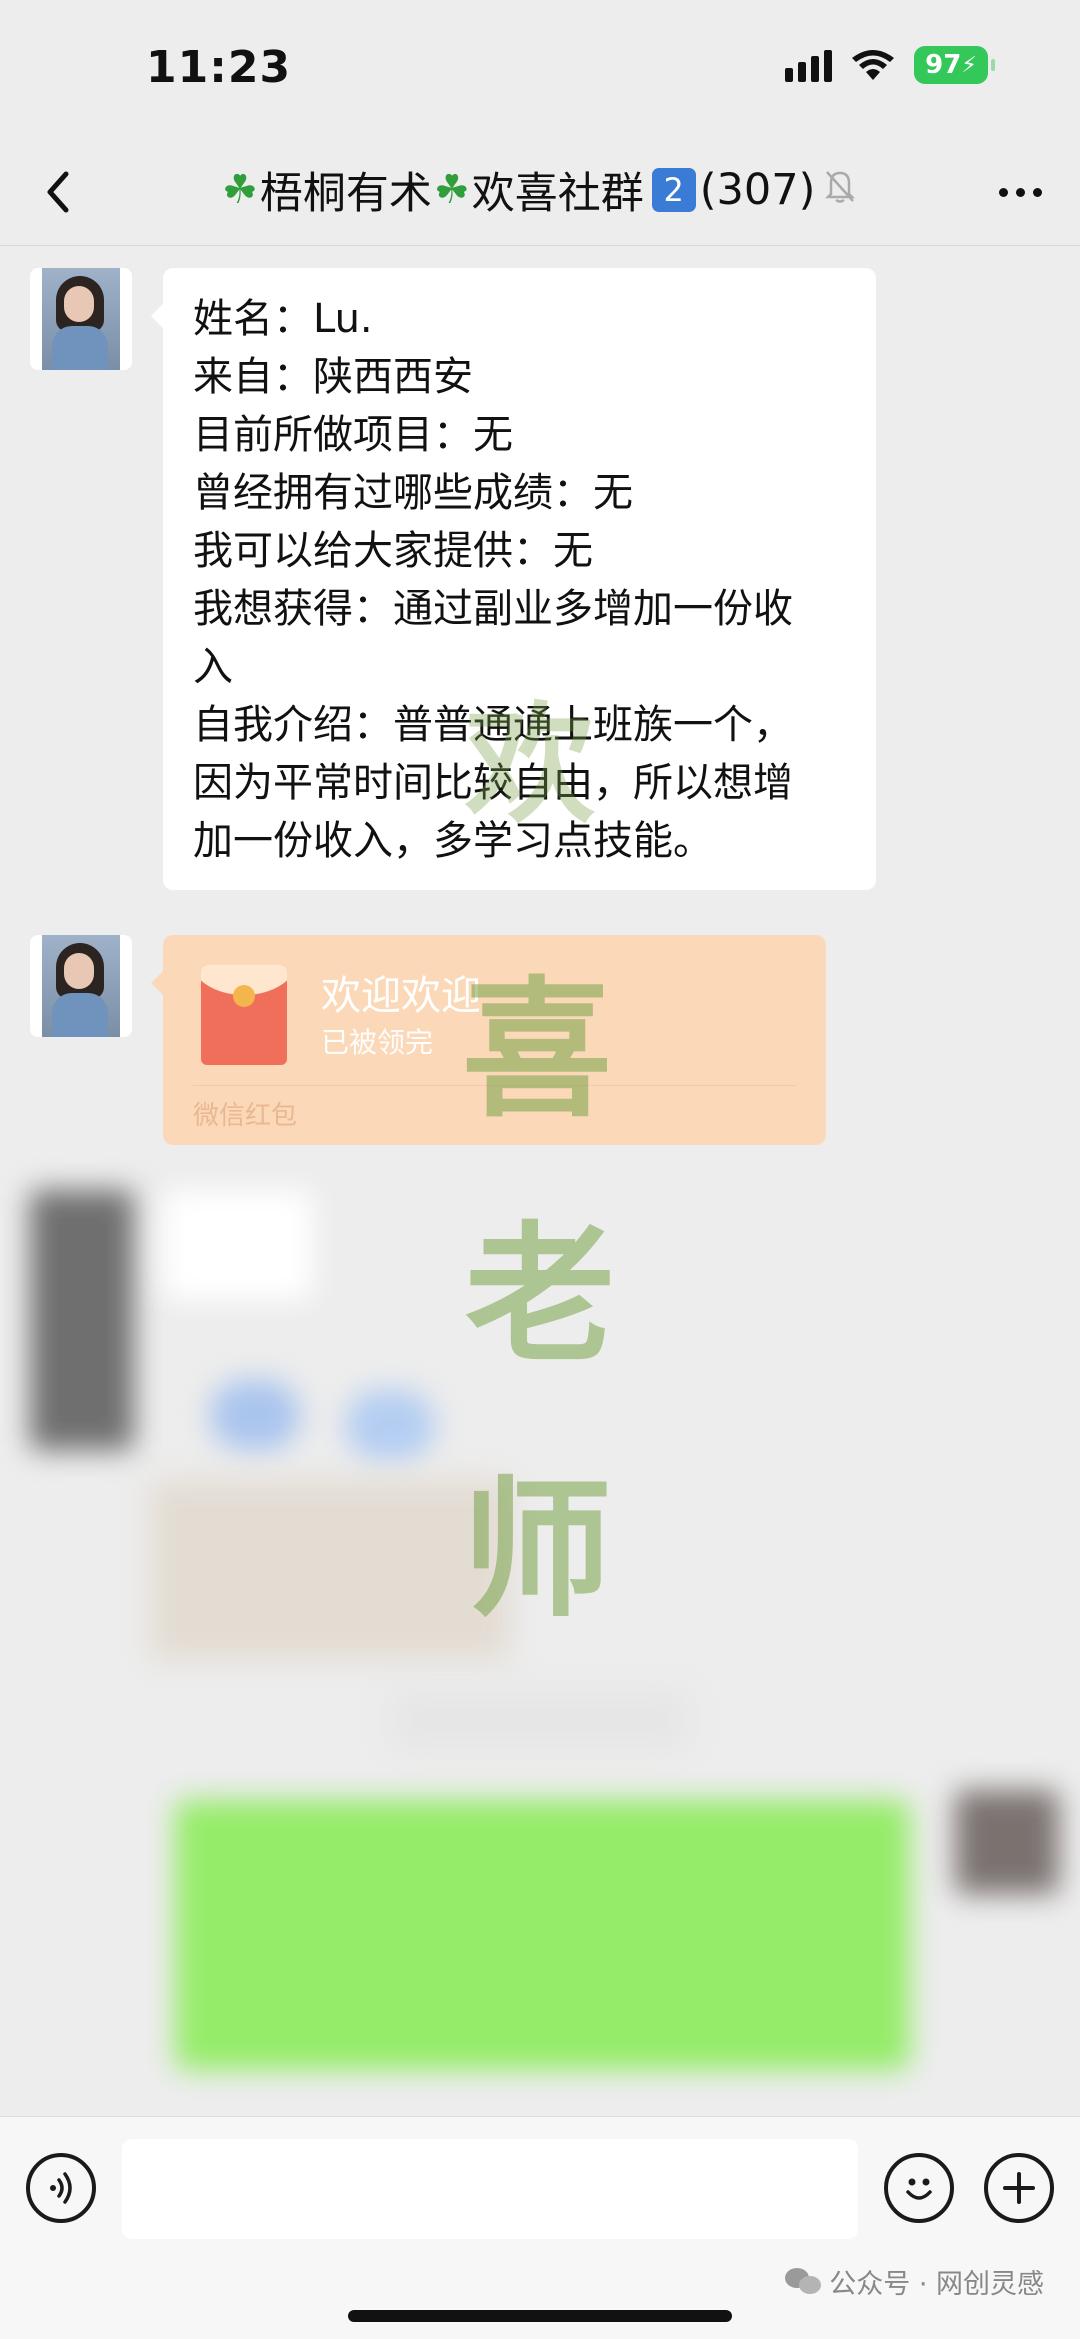 The height and width of the screenshot is (2339, 1080). I want to click on plus-icon, so click(1019, 2188).